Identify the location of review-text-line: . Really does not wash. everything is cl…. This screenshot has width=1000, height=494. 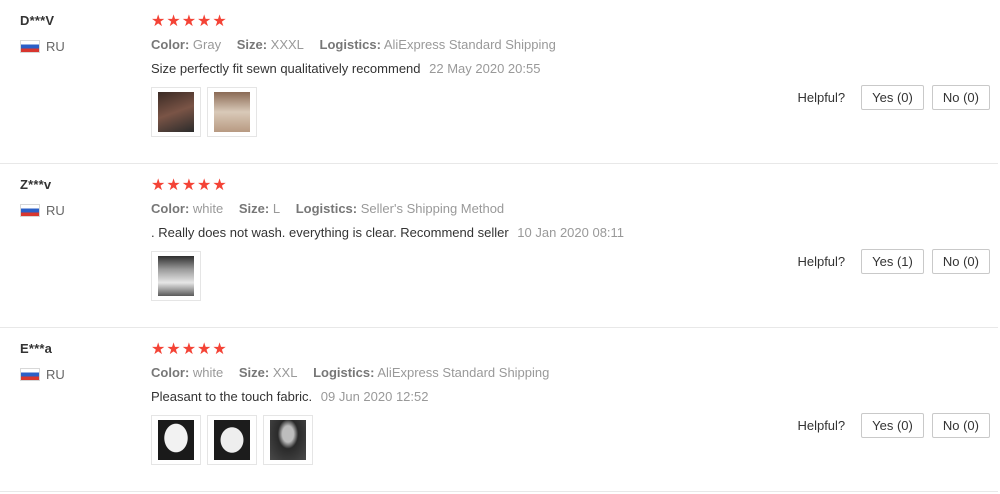
(574, 233).